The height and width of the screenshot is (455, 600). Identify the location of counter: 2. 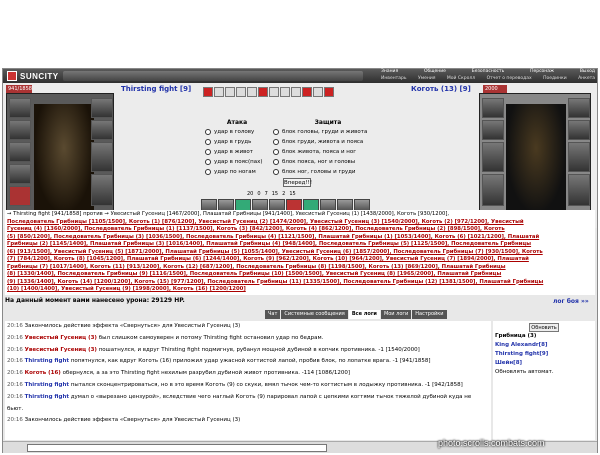
(284, 194).